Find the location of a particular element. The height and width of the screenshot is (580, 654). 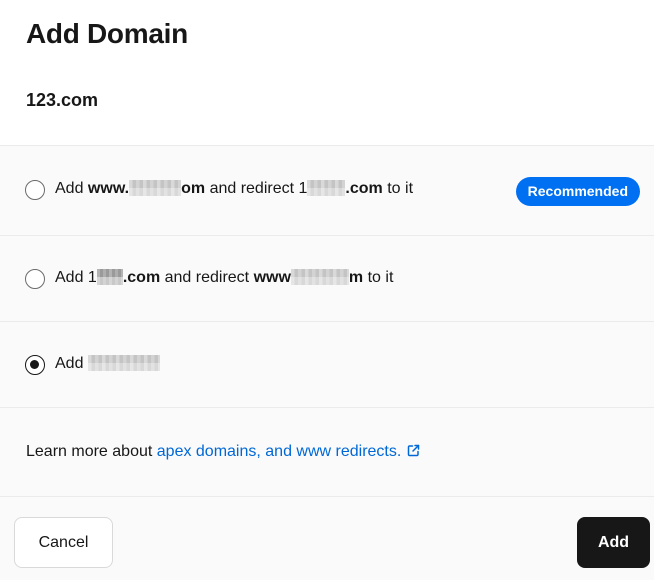

external-link-icon is located at coordinates (413, 450).